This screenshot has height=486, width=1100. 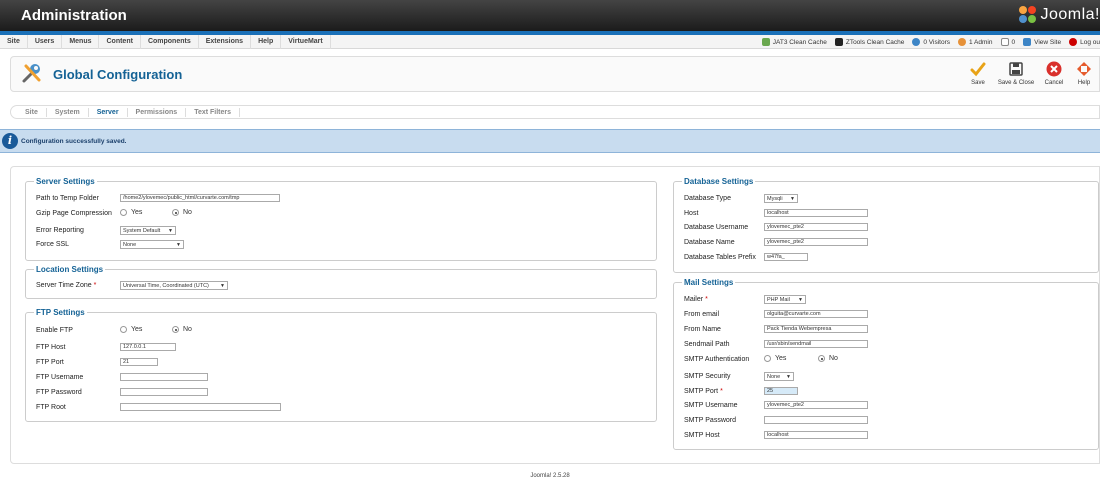 I want to click on version-footer: Joomla! 2.5.28, so click(x=550, y=476).